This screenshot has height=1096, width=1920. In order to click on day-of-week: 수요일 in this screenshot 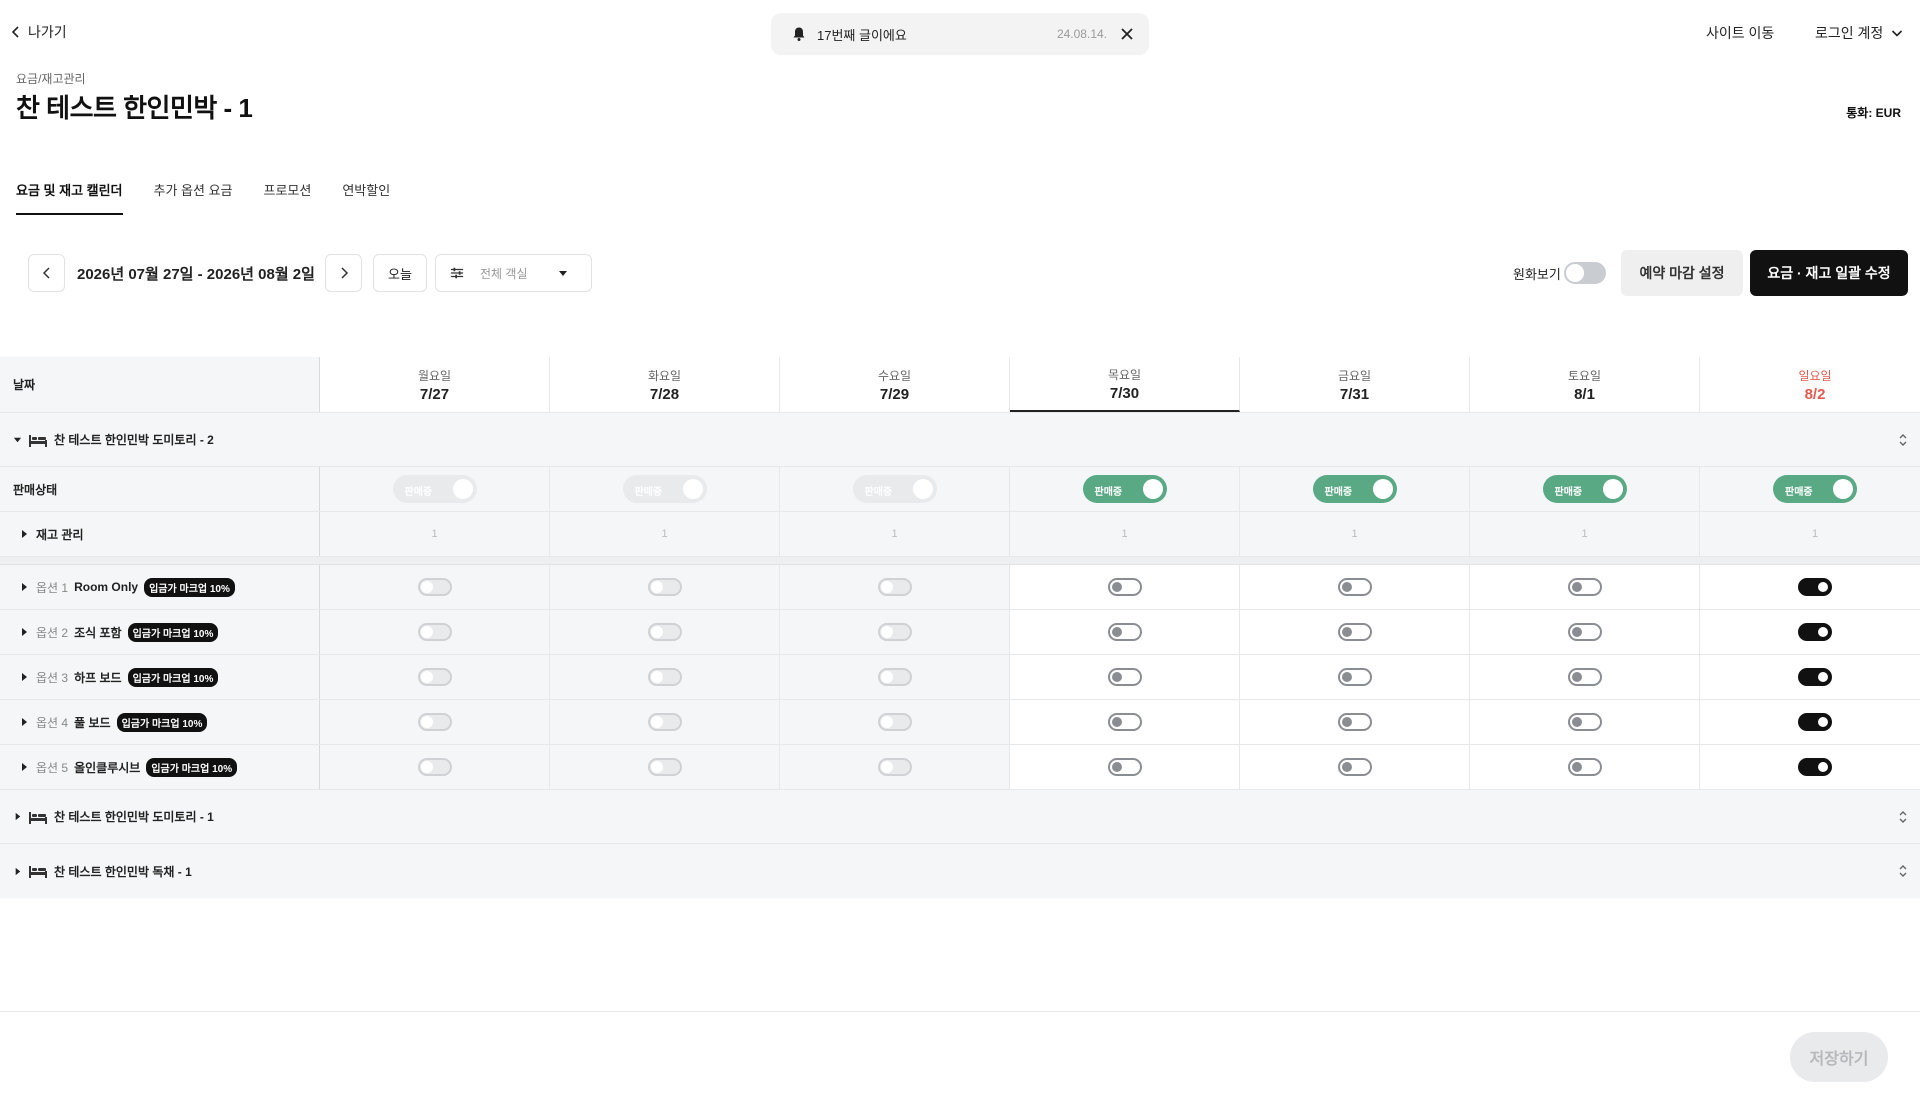, I will do `click(894, 375)`.